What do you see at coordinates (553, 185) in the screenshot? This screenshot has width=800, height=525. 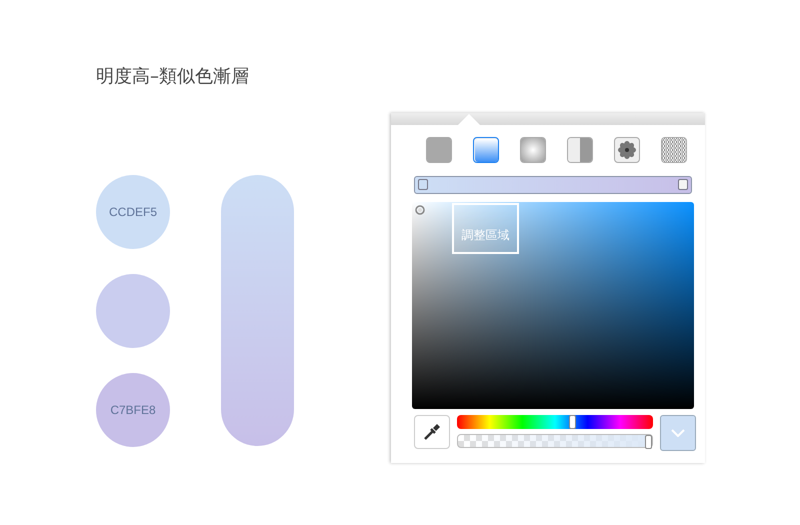 I see `gradient-bar` at bounding box center [553, 185].